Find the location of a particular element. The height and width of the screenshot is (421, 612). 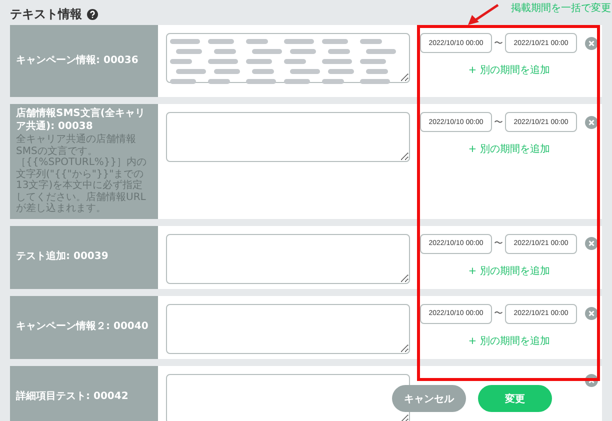

annotation-arrow is located at coordinates (483, 15).